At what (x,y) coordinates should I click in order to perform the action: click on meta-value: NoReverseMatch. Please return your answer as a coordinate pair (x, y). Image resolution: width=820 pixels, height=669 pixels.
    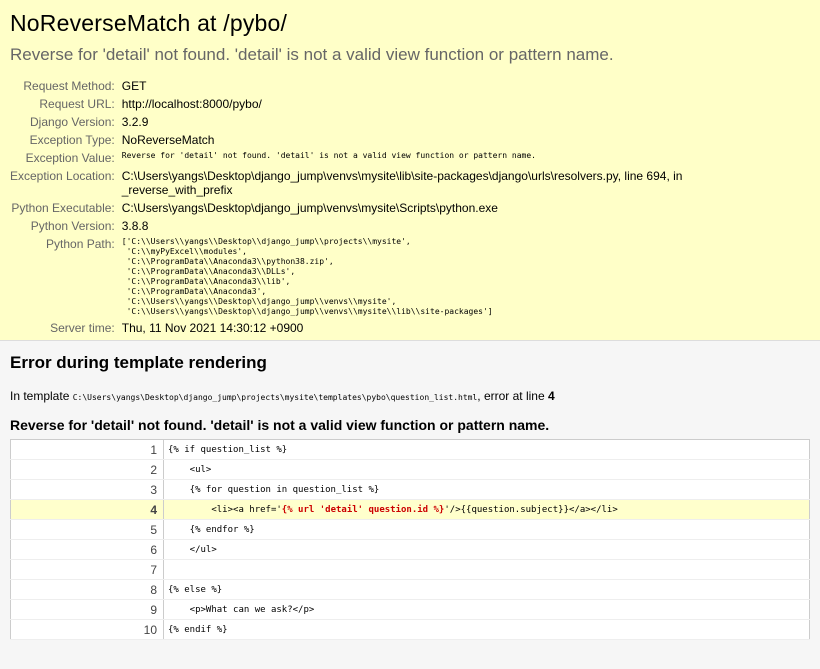
    Looking at the image, I should click on (168, 140).